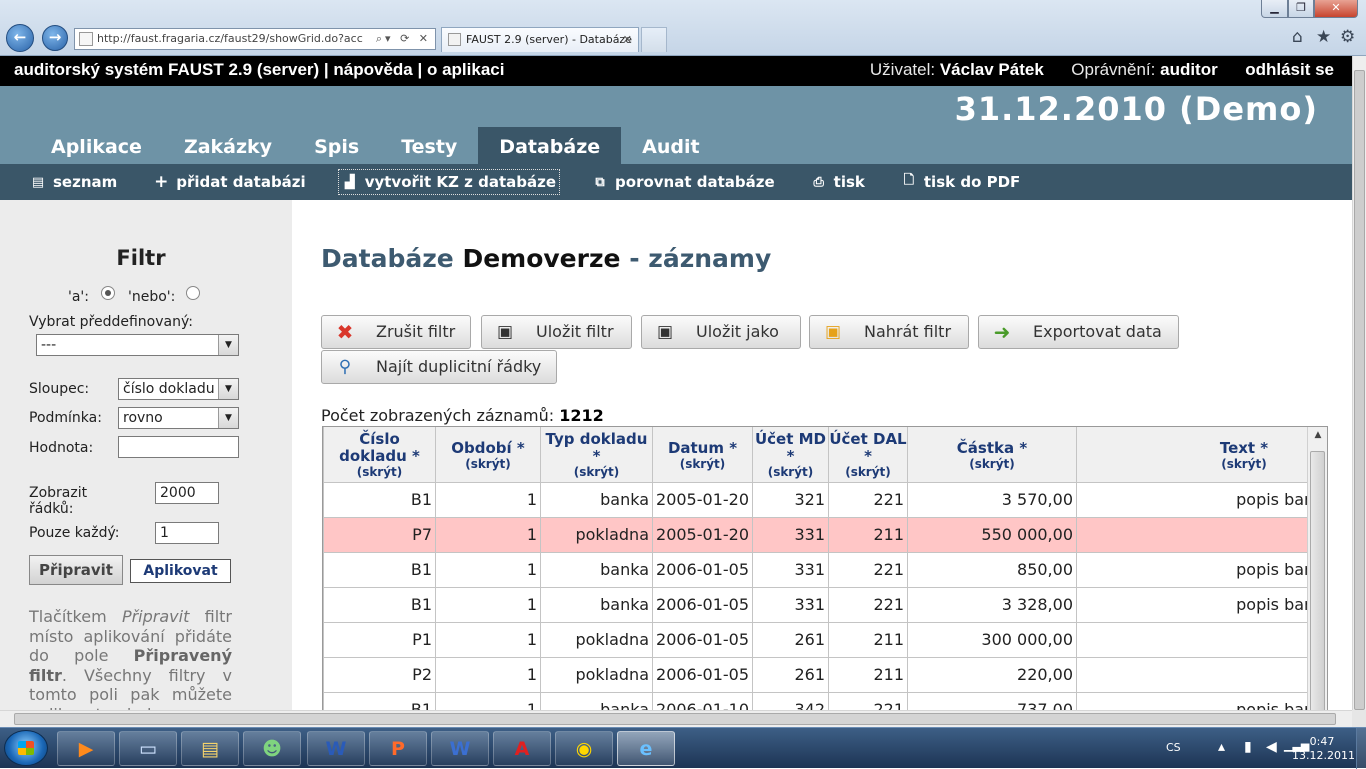 The height and width of the screenshot is (769, 1366). What do you see at coordinates (336, 145) in the screenshot?
I see `tab-spis: Spis` at bounding box center [336, 145].